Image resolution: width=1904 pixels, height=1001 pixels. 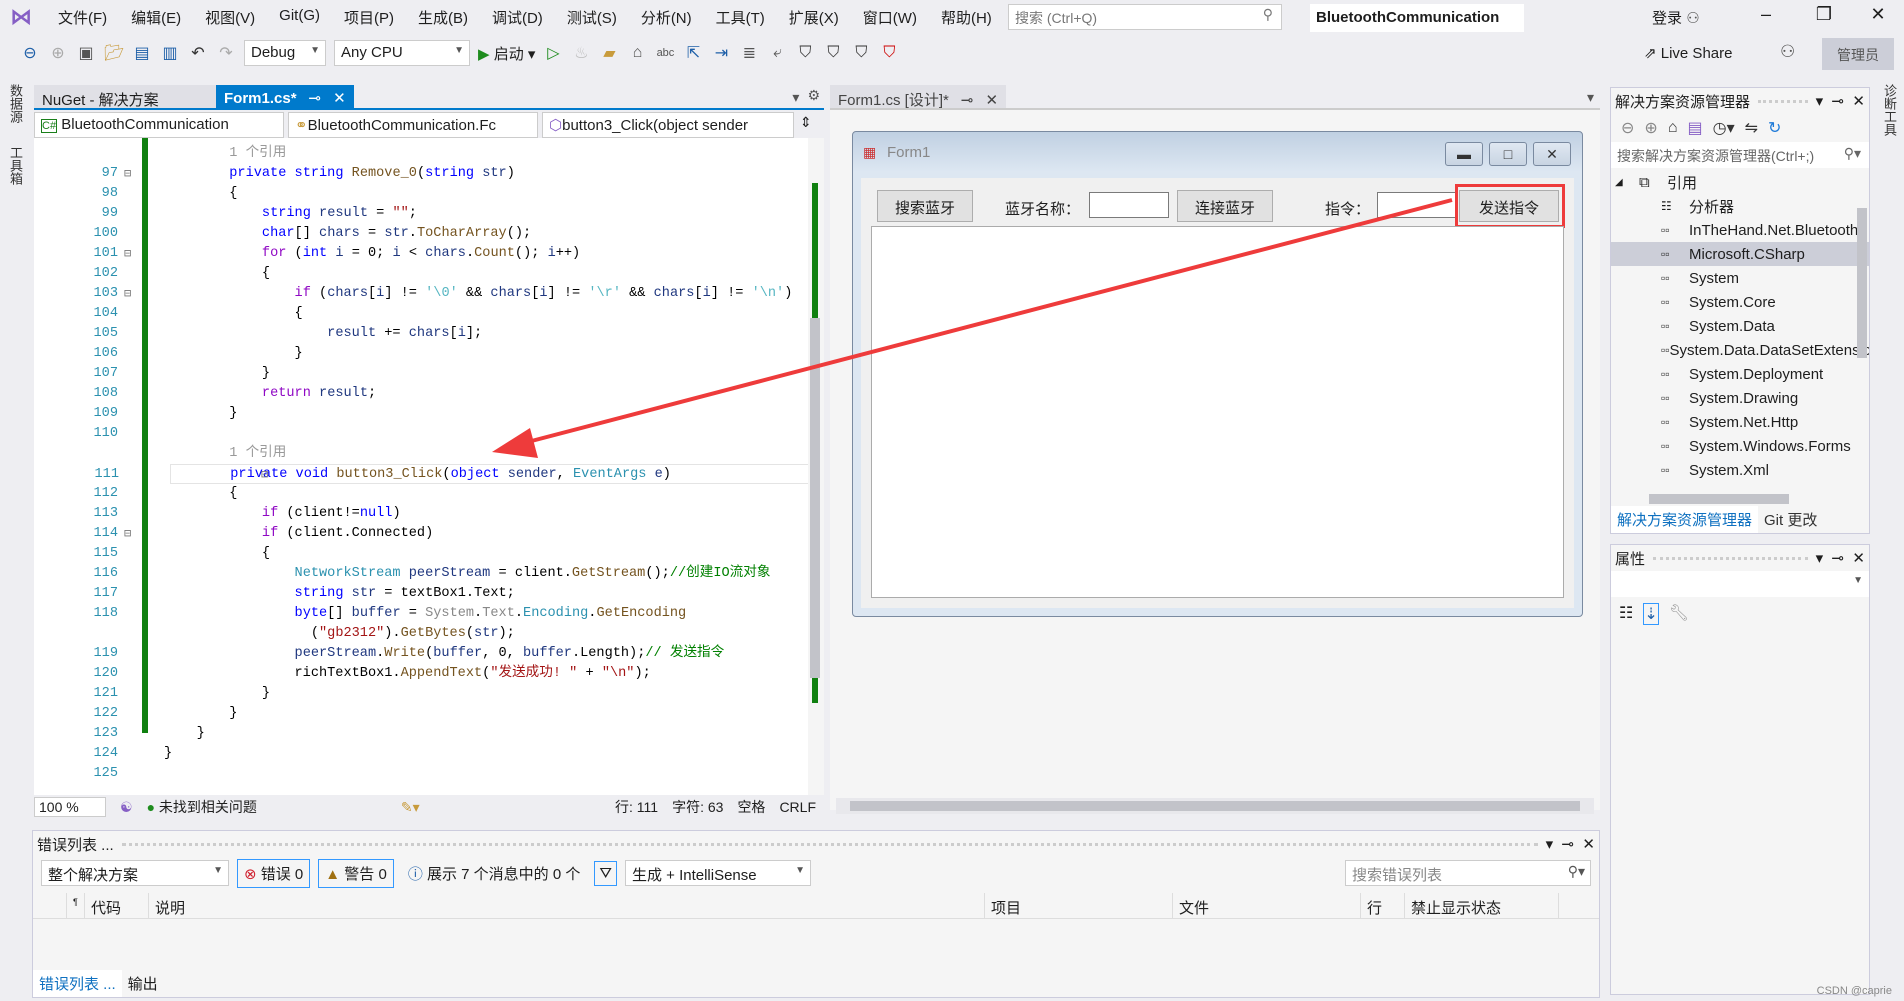 I want to click on code-line: 113 if (client!=null), so click(x=419, y=514).